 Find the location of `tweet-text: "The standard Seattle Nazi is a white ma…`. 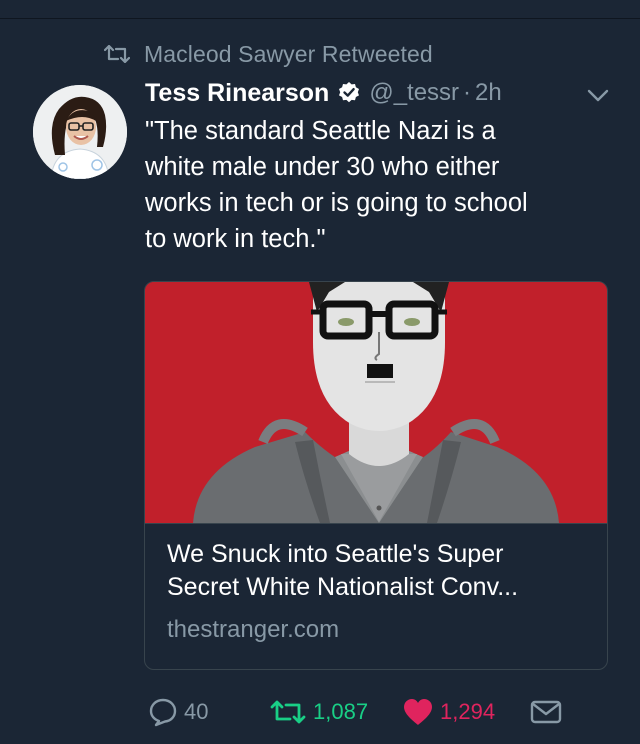

tweet-text: "The standard Seattle Nazi is a white ma… is located at coordinates (336, 185).